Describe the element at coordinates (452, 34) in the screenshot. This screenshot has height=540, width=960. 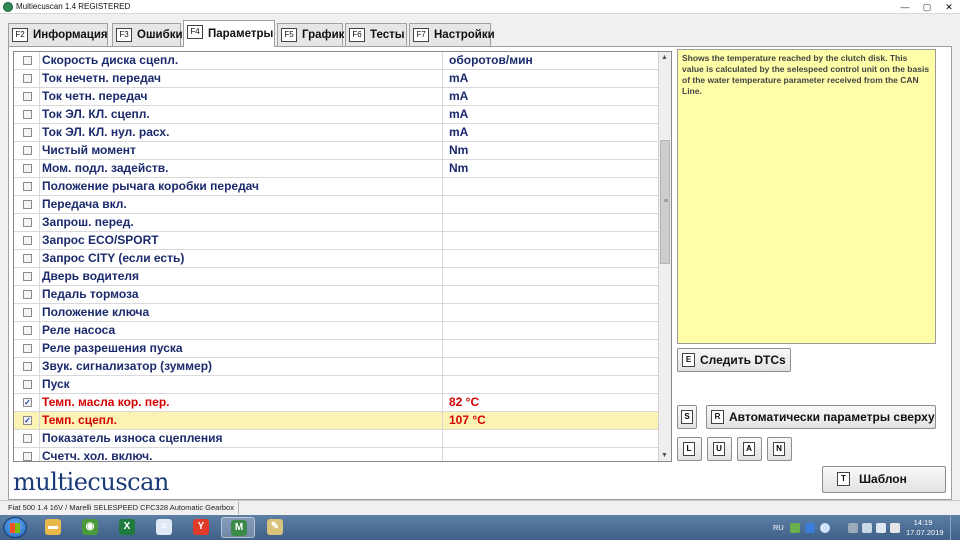
I see `tab-settings: F7 Настройки` at that location.